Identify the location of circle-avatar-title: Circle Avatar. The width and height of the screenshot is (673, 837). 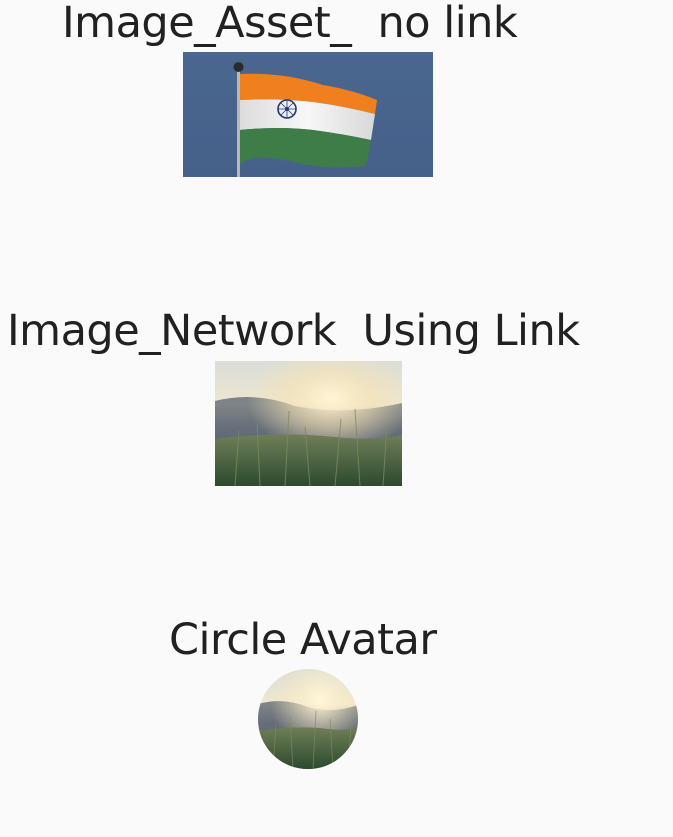
(303, 640).